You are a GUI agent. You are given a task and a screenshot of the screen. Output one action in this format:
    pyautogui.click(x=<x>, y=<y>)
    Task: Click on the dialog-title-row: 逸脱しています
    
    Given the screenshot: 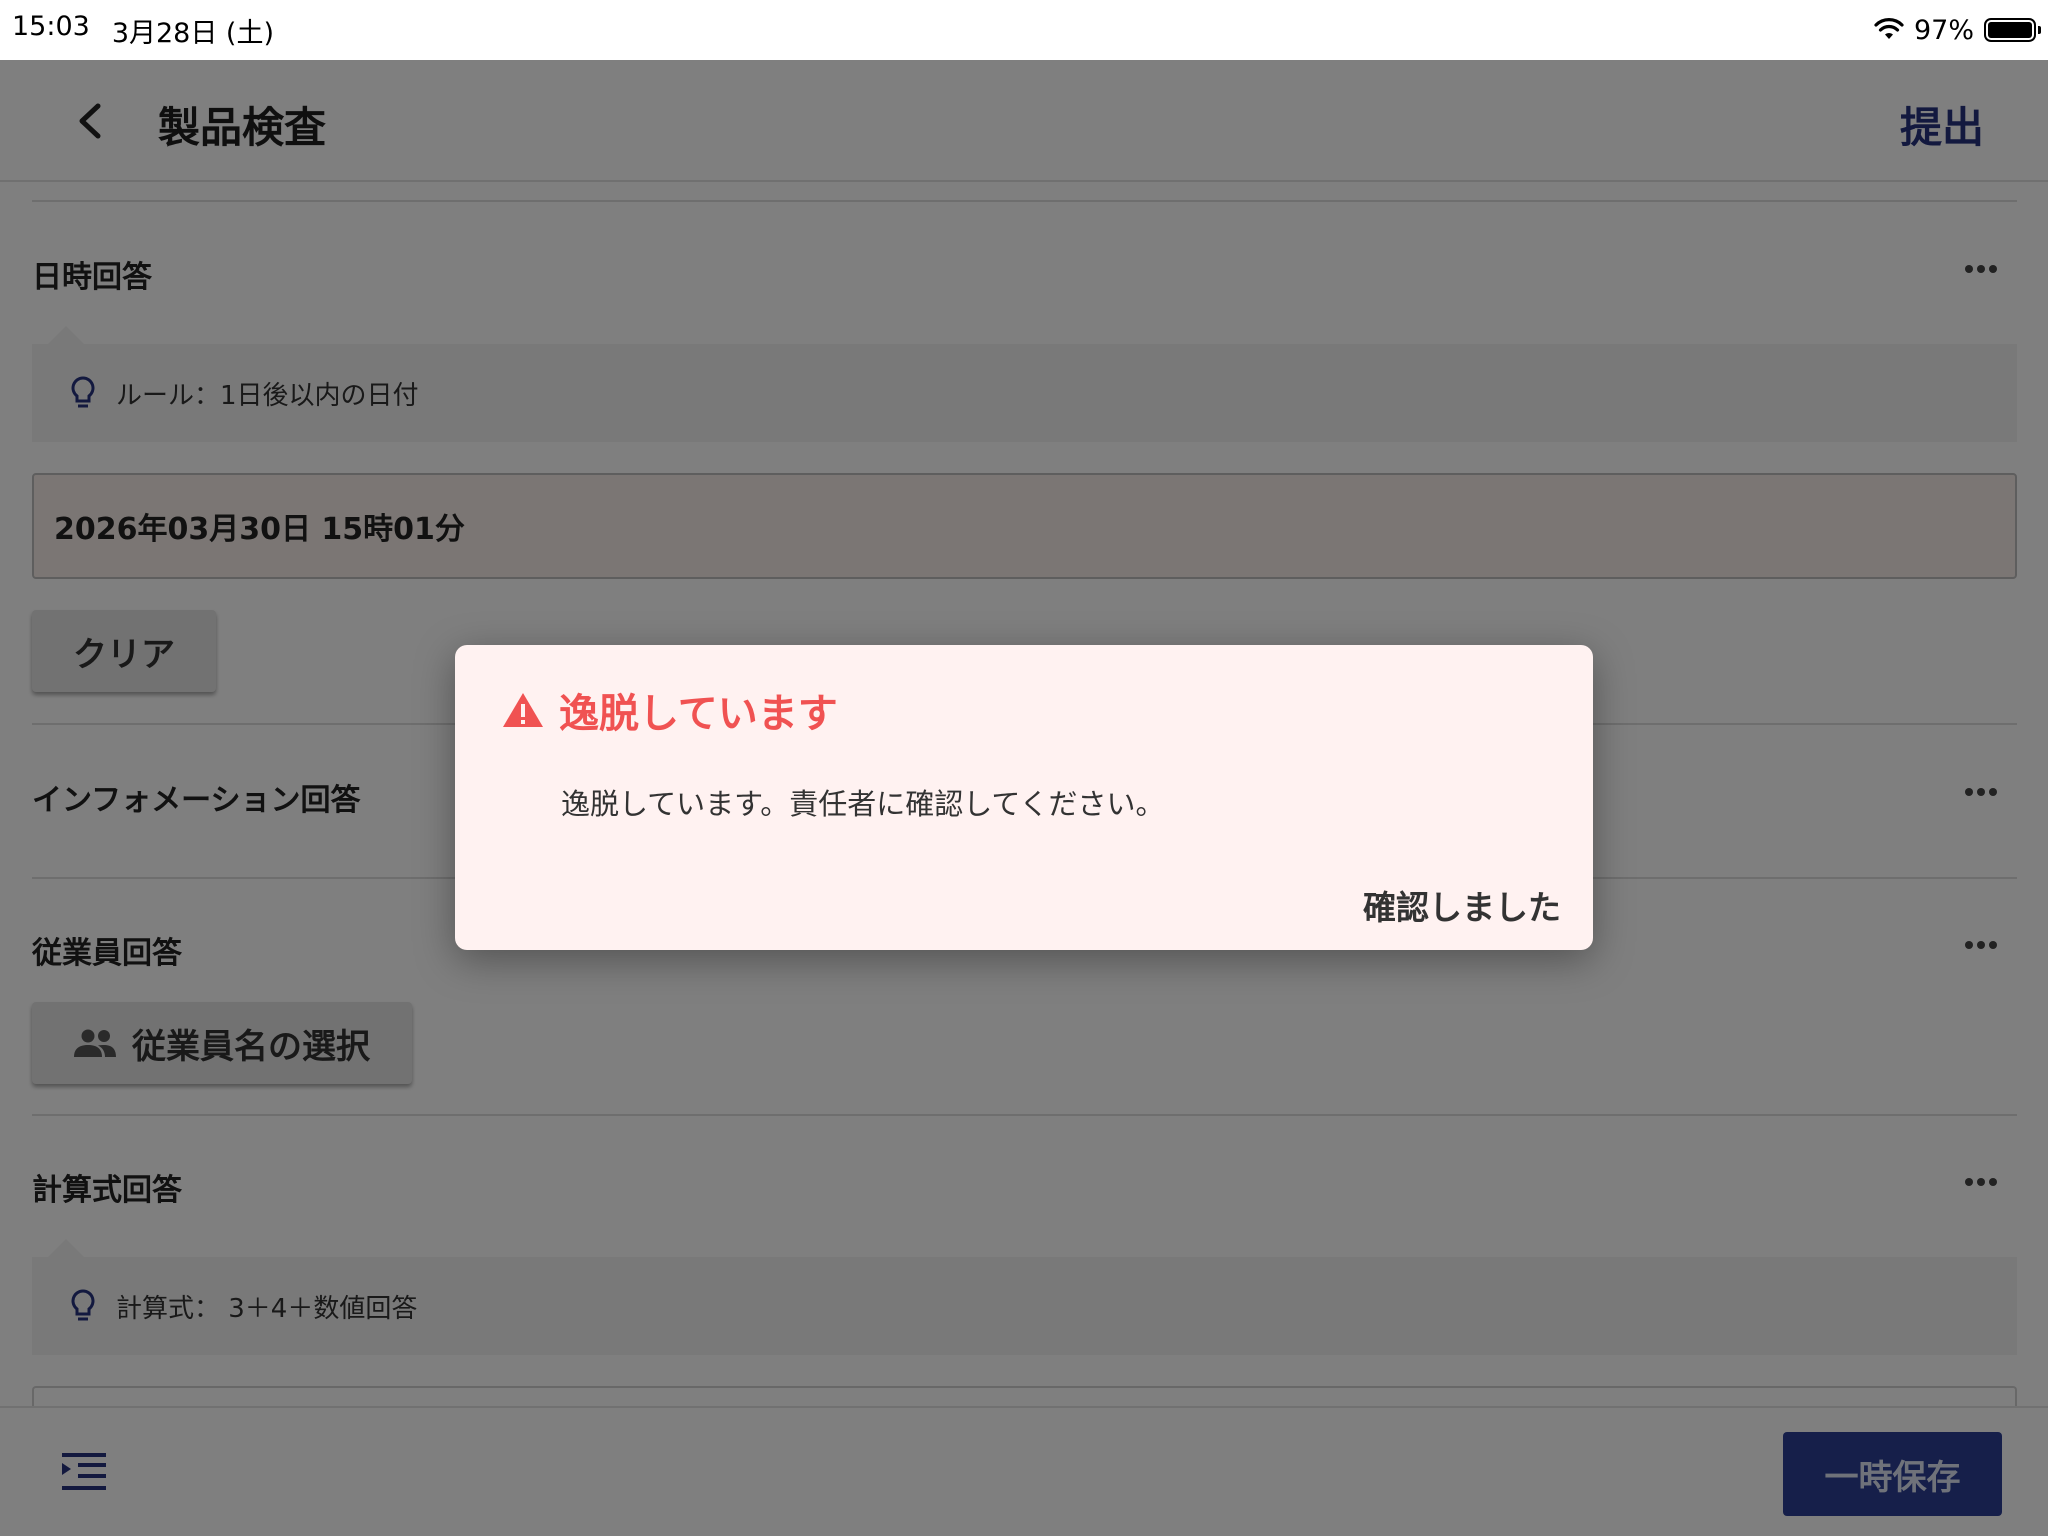 What is the action you would take?
    pyautogui.click(x=669, y=710)
    